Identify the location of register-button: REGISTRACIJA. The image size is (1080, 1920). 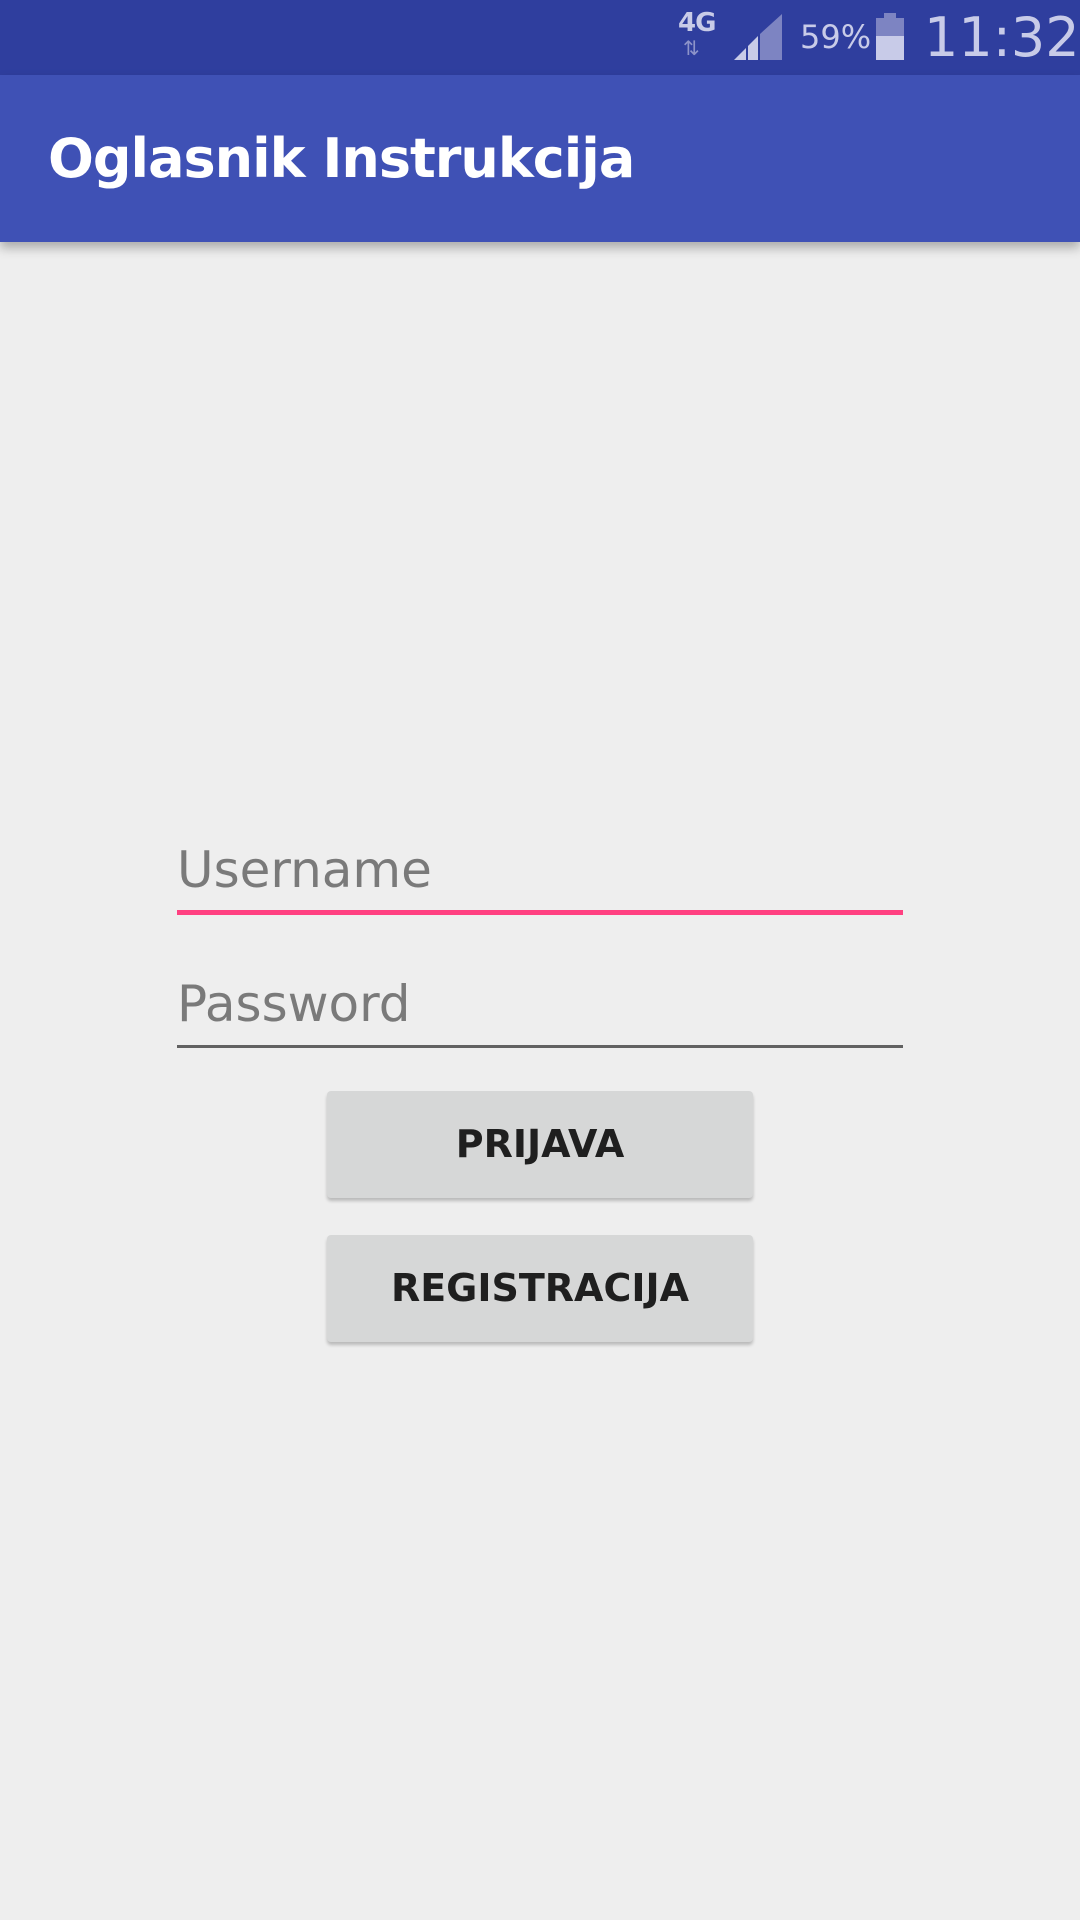
(540, 1288).